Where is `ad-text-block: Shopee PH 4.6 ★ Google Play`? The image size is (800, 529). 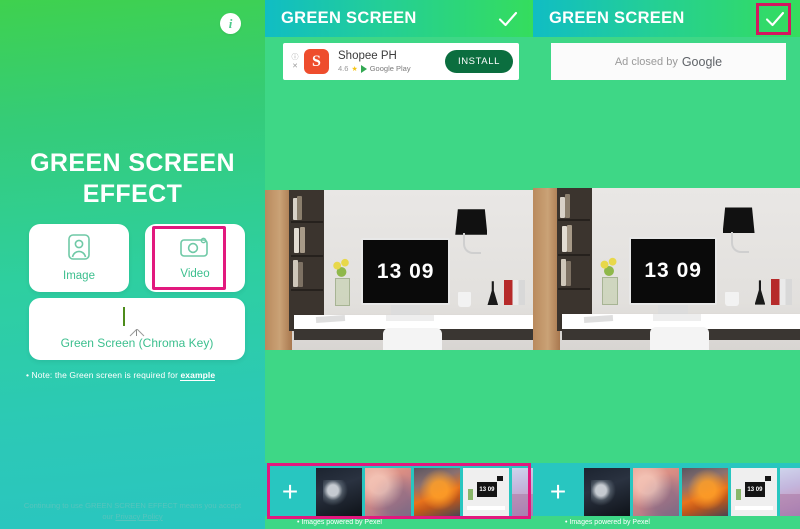
ad-text-block: Shopee PH 4.6 ★ Google Play is located at coordinates (391, 61).